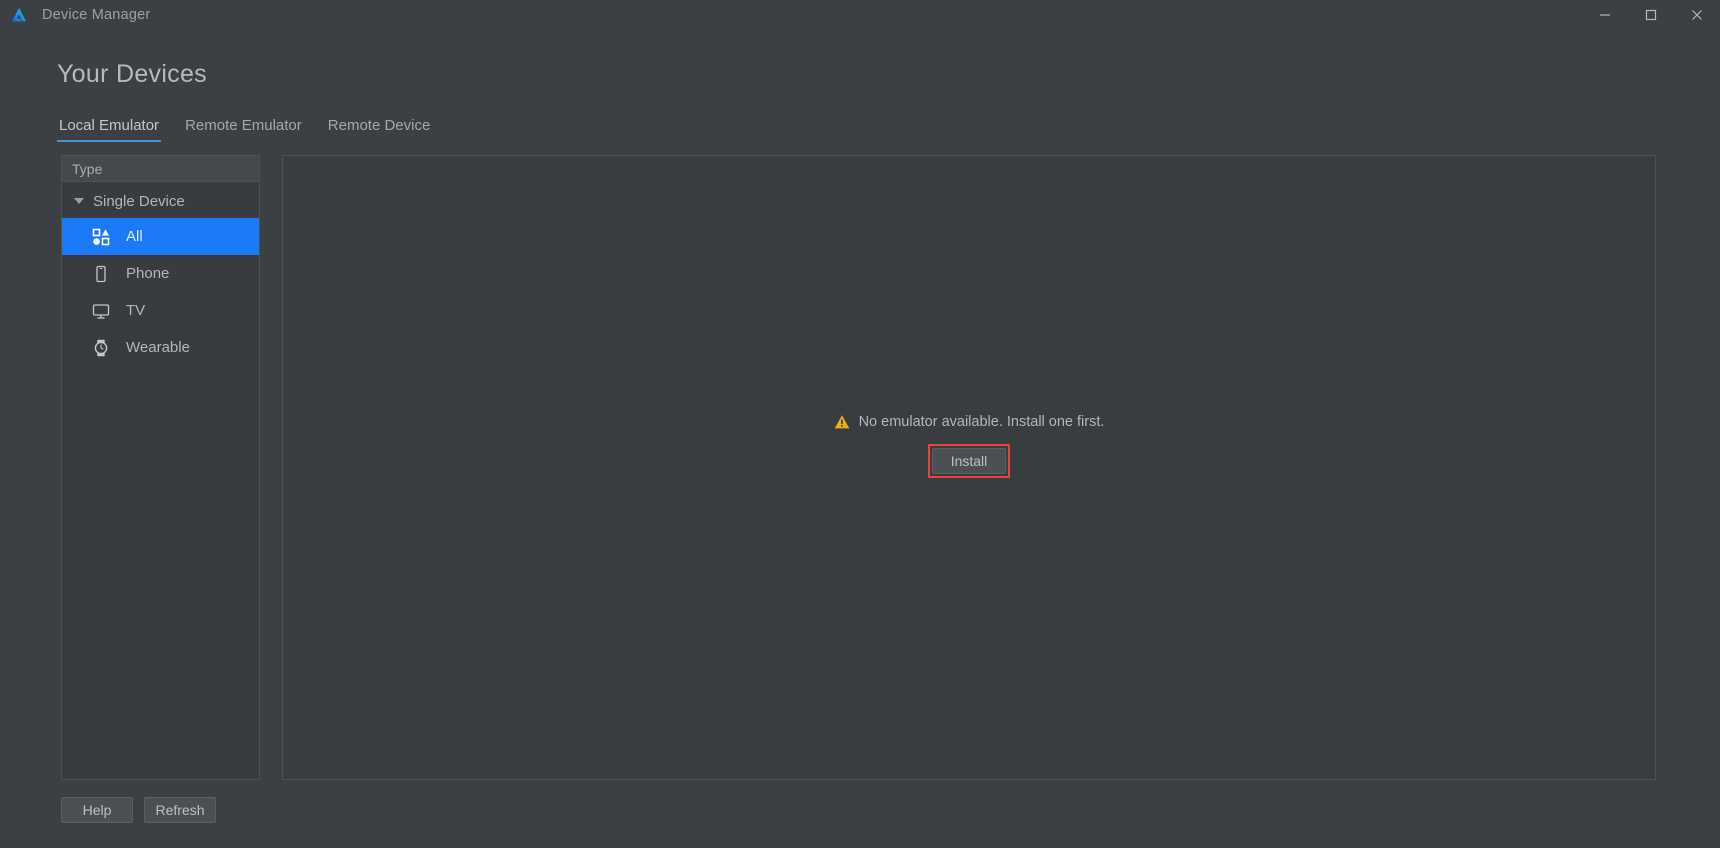 The height and width of the screenshot is (848, 1720). I want to click on phone-icon, so click(101, 274).